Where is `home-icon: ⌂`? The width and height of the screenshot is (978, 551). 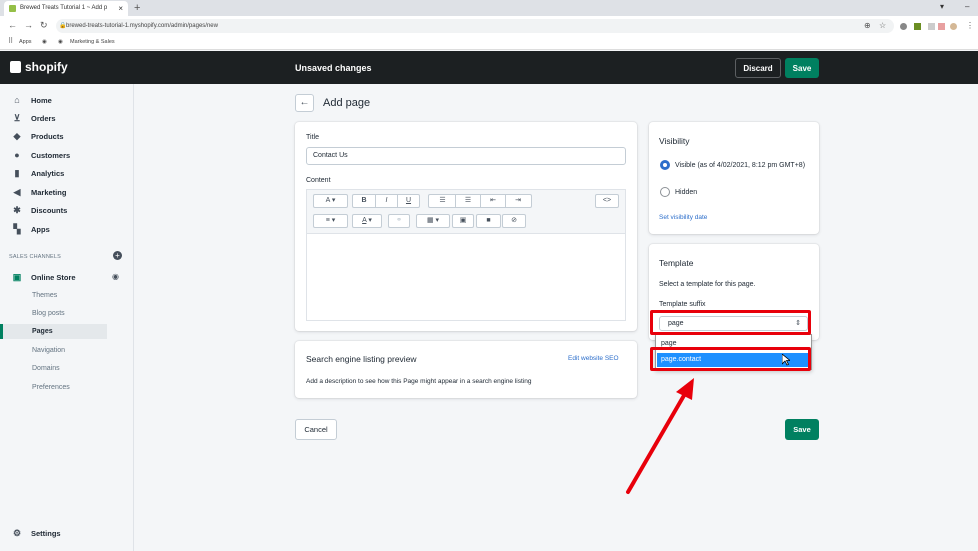
home-icon: ⌂ is located at coordinates (17, 100).